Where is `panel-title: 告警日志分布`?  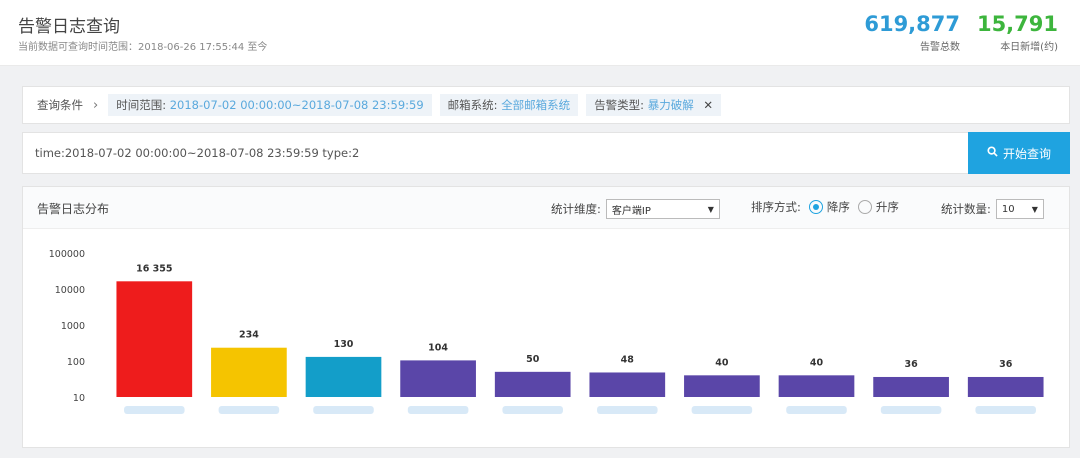
panel-title: 告警日志分布 is located at coordinates (73, 209).